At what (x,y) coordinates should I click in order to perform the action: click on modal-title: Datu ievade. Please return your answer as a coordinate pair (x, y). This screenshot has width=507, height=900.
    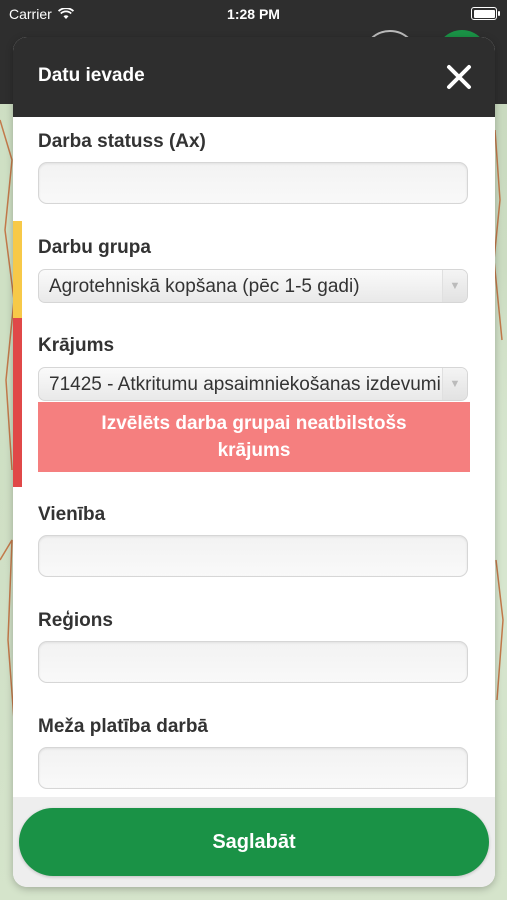
    Looking at the image, I should click on (91, 75).